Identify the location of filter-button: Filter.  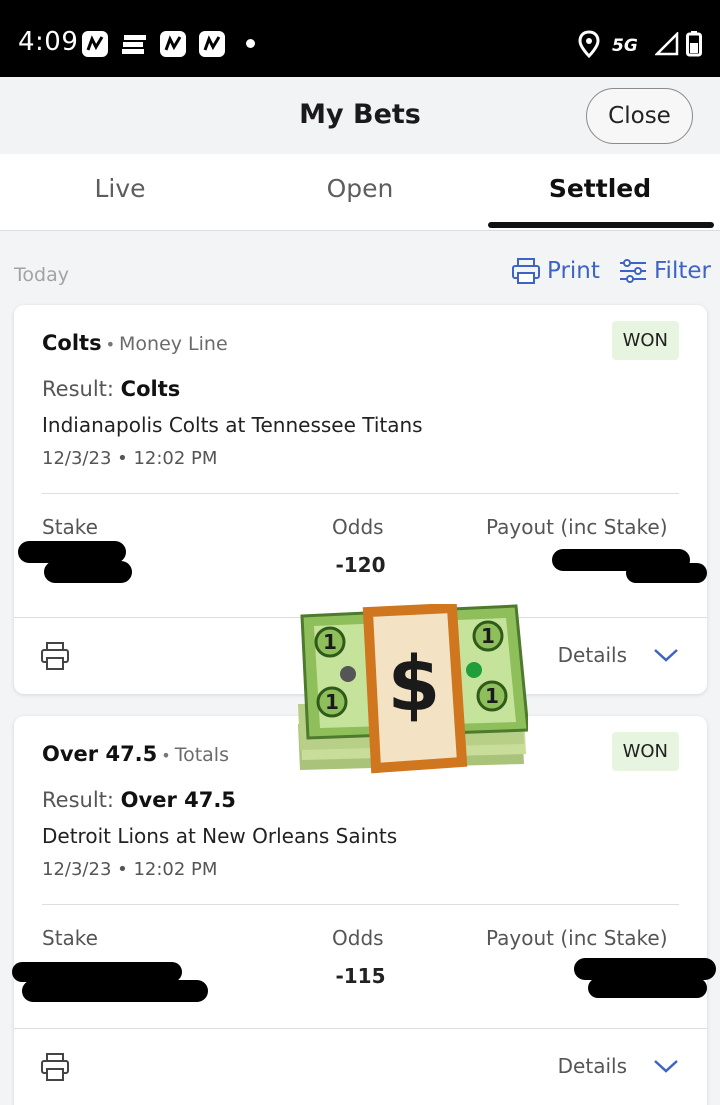
(664, 271).